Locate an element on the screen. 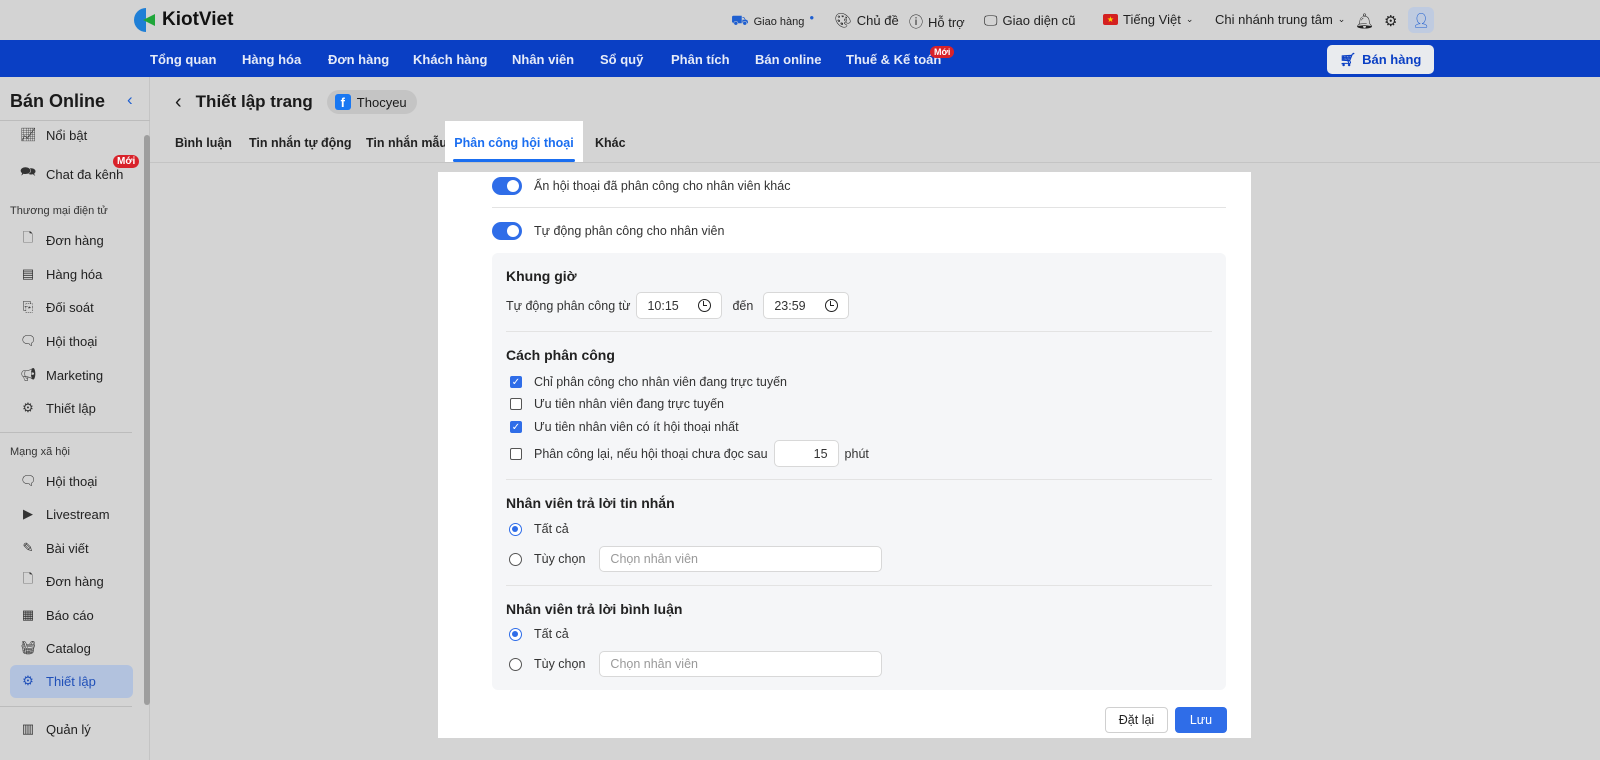 Image resolution: width=1600 pixels, height=760 pixels. nav-staff: Nhân viên is located at coordinates (543, 59).